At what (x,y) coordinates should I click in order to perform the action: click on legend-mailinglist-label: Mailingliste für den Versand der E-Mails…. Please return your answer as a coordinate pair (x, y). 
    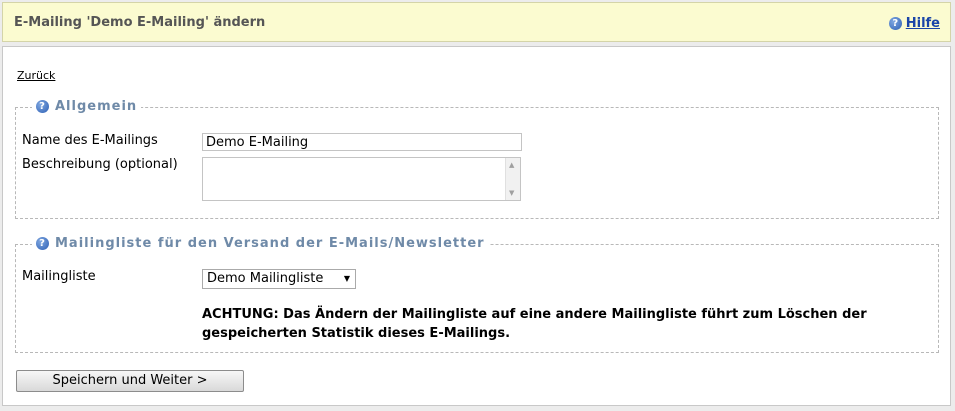
    Looking at the image, I should click on (270, 243).